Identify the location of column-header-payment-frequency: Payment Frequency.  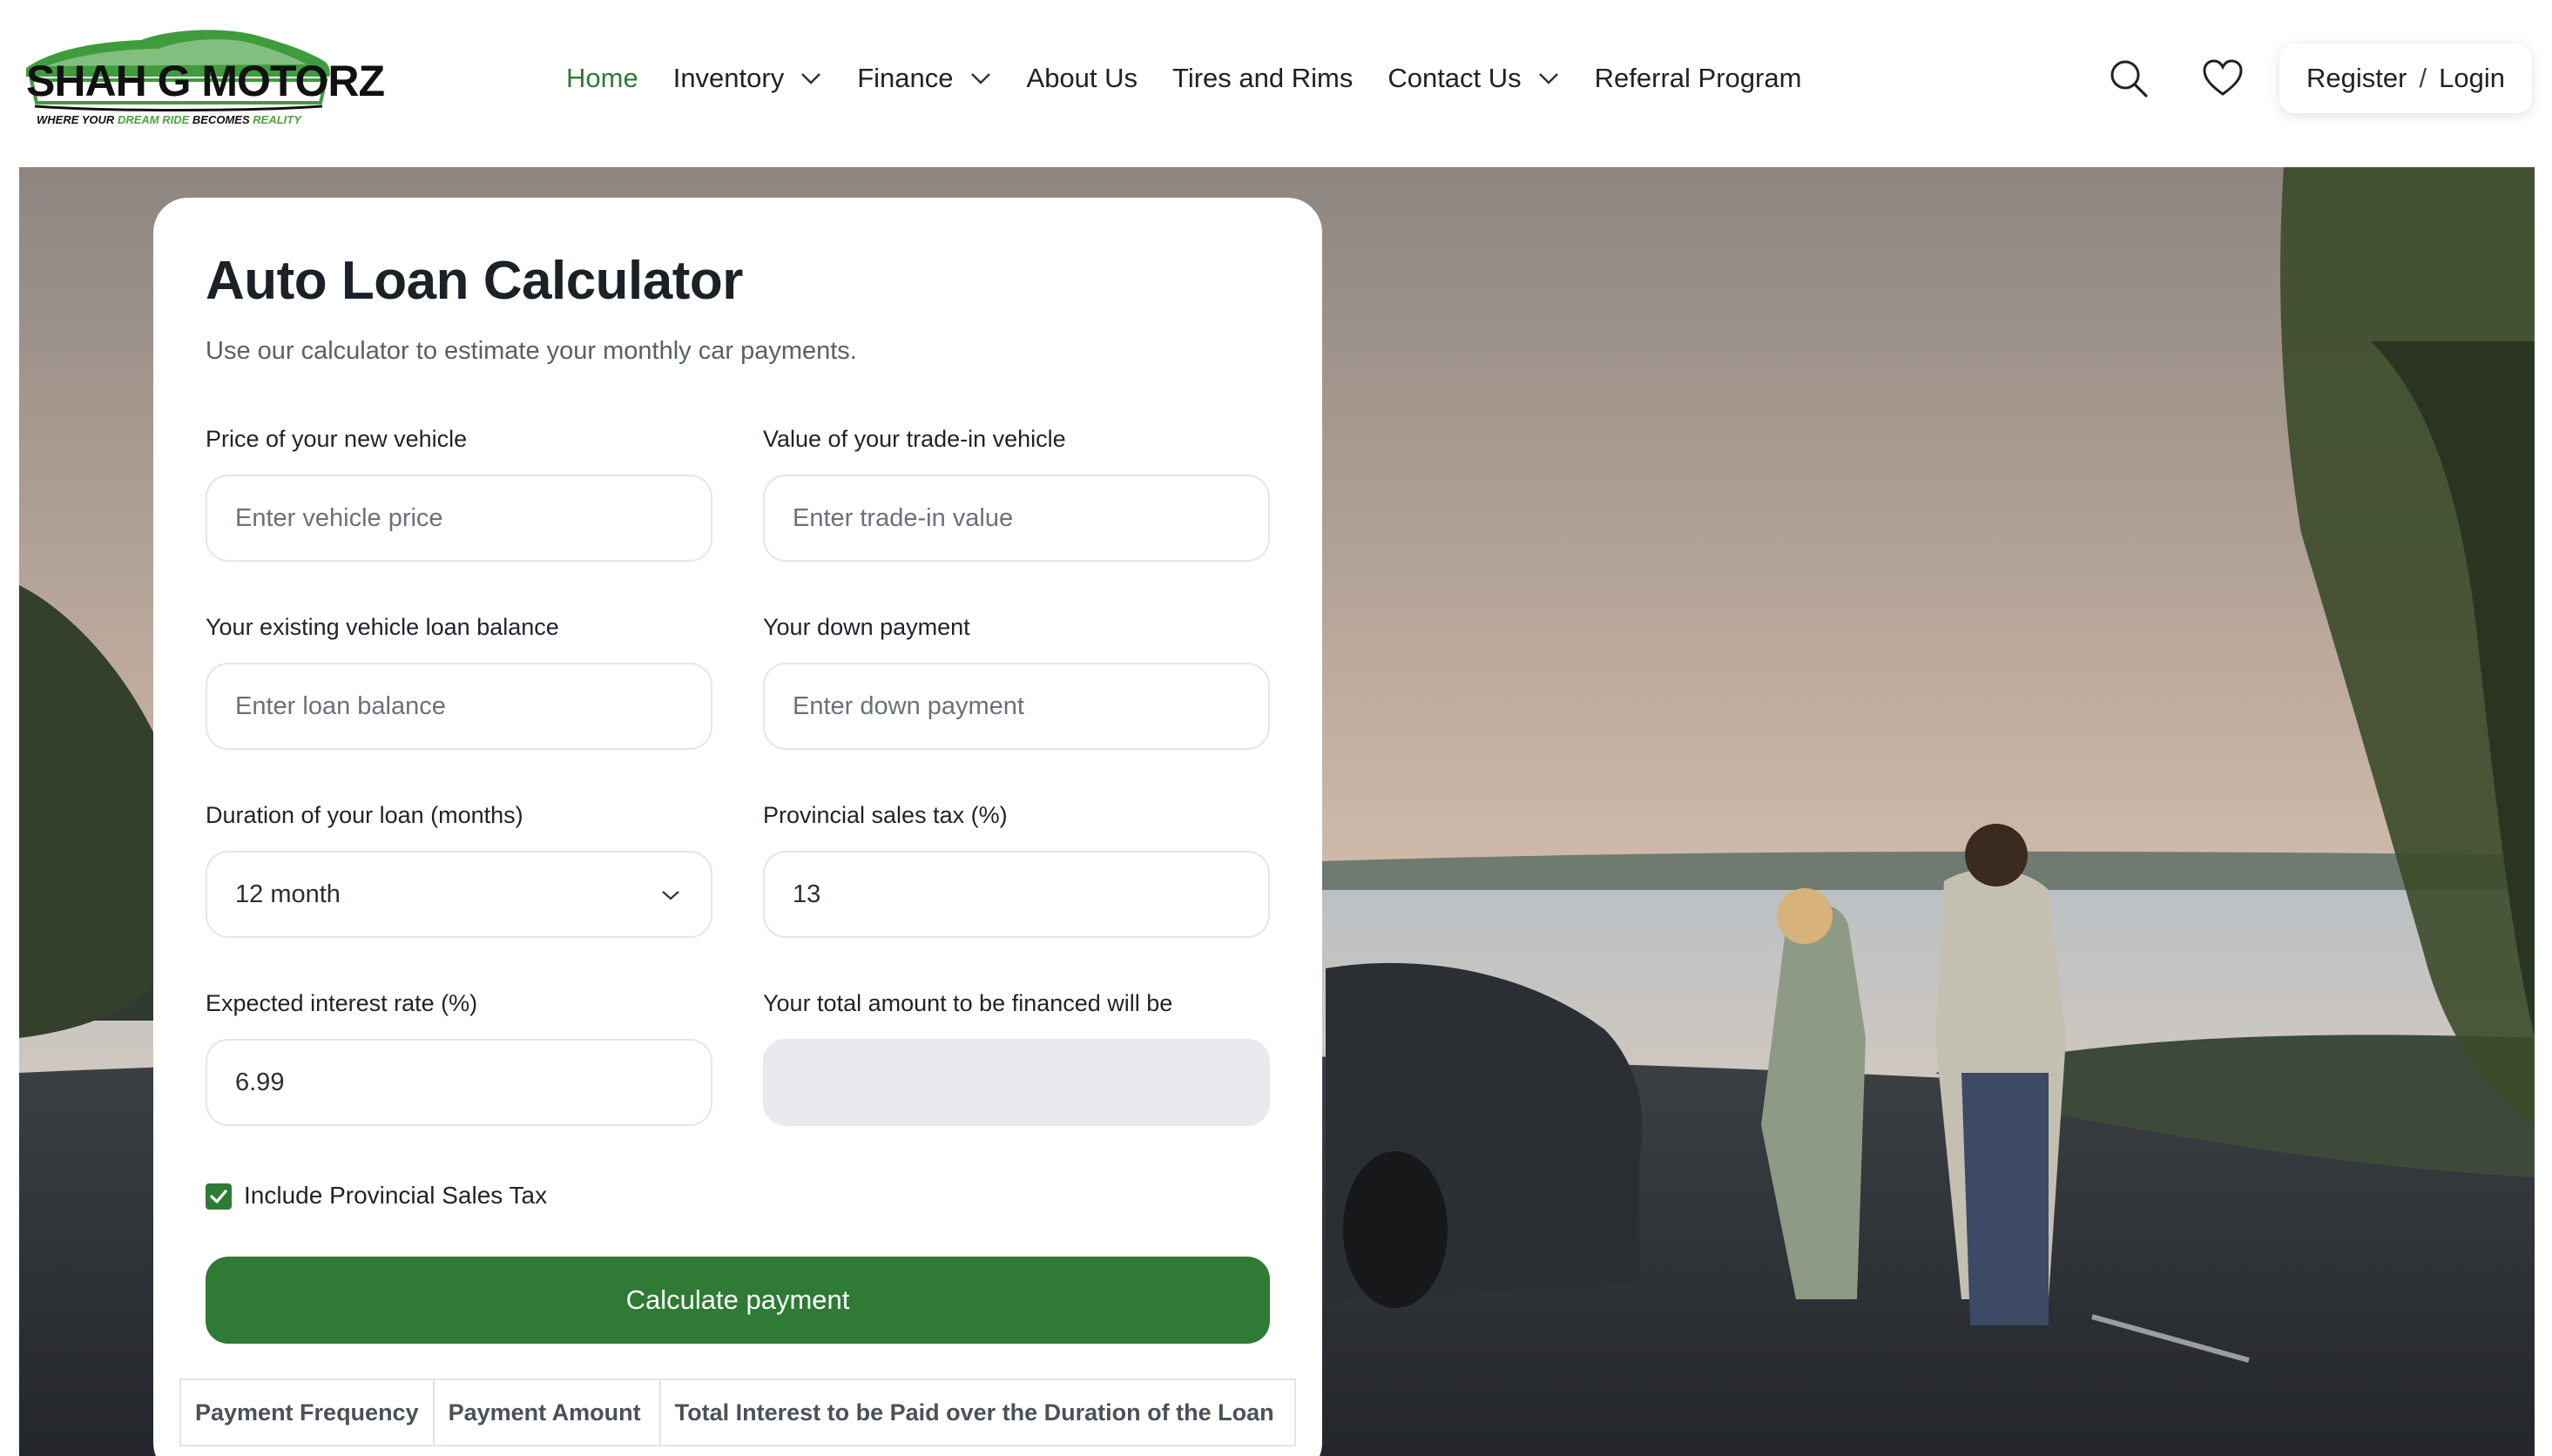
(307, 1412).